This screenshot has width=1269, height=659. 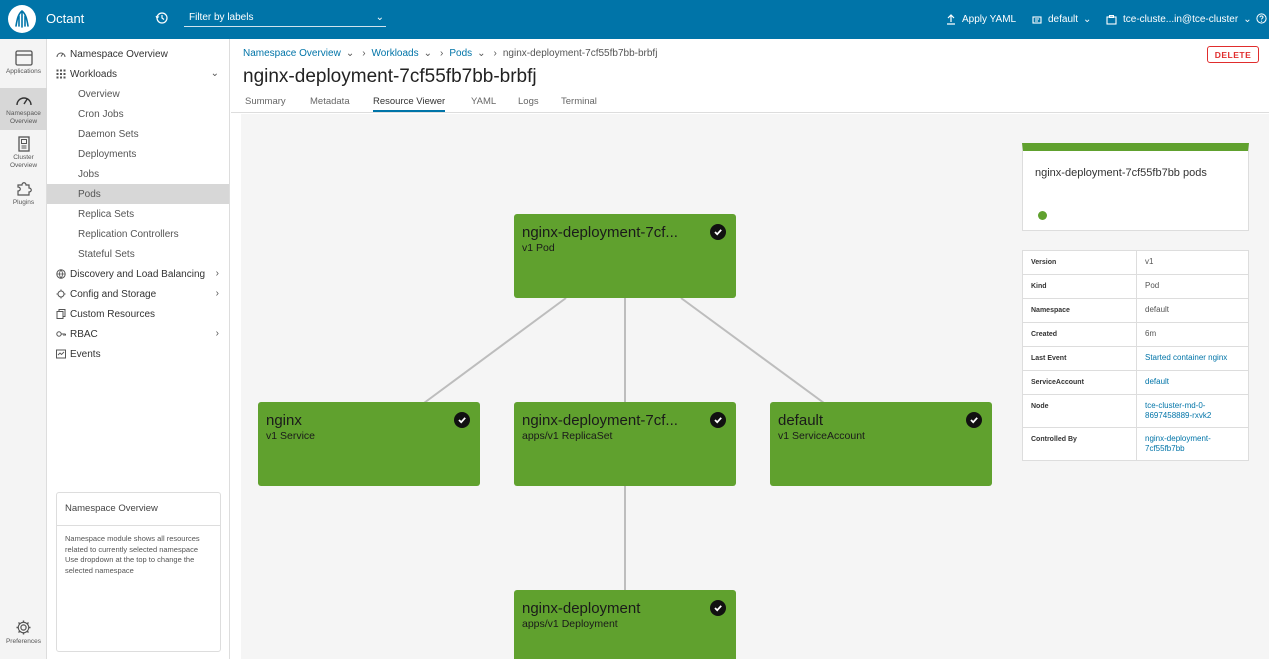 What do you see at coordinates (981, 19) in the screenshot?
I see `apply-yaml-button: Apply YAML` at bounding box center [981, 19].